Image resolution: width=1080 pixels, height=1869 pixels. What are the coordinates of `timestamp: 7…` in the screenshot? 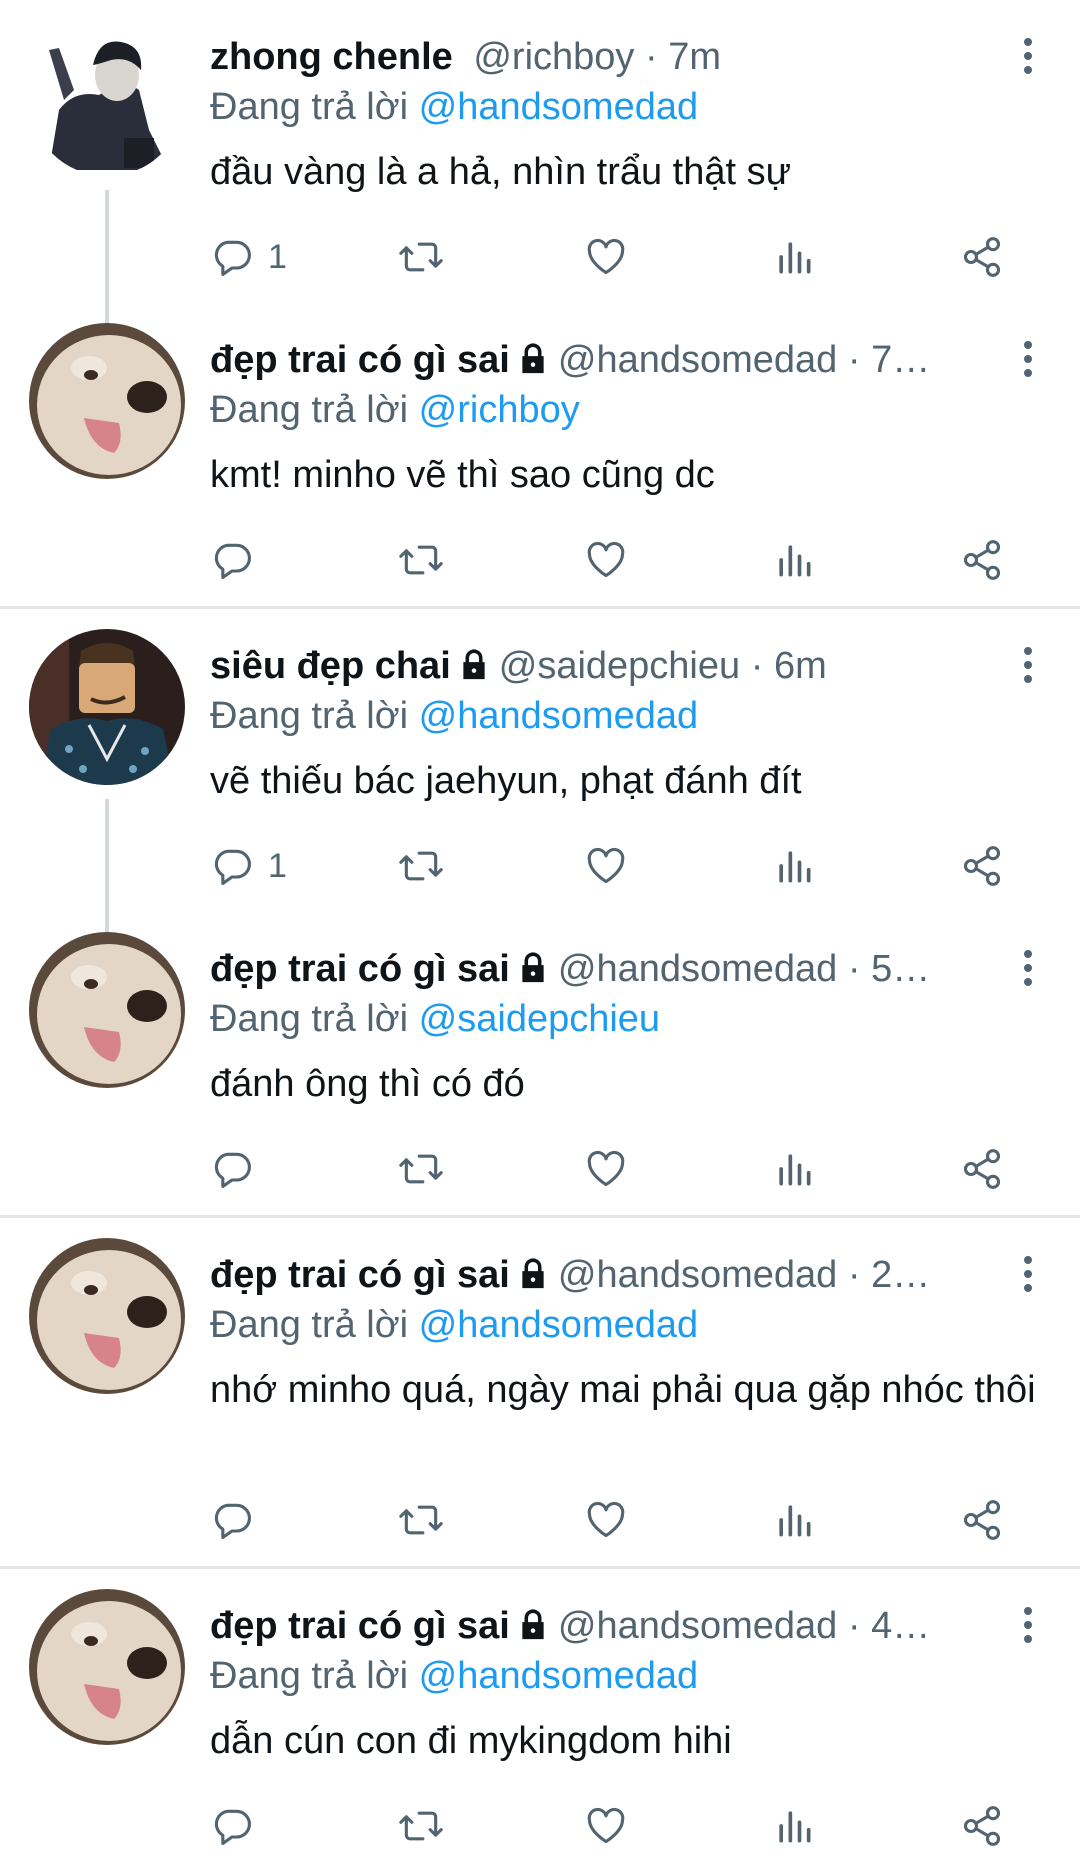 It's located at (900, 360).